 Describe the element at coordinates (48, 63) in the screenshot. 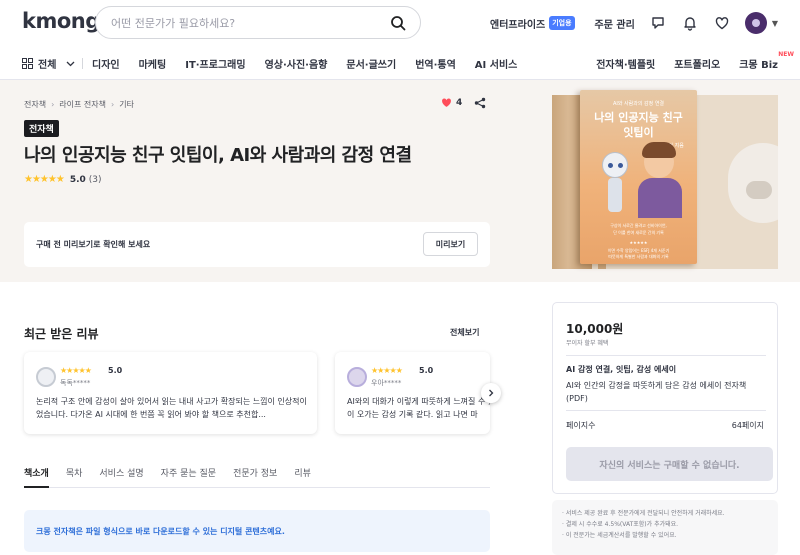

I see `all-categories-button: 전체` at that location.